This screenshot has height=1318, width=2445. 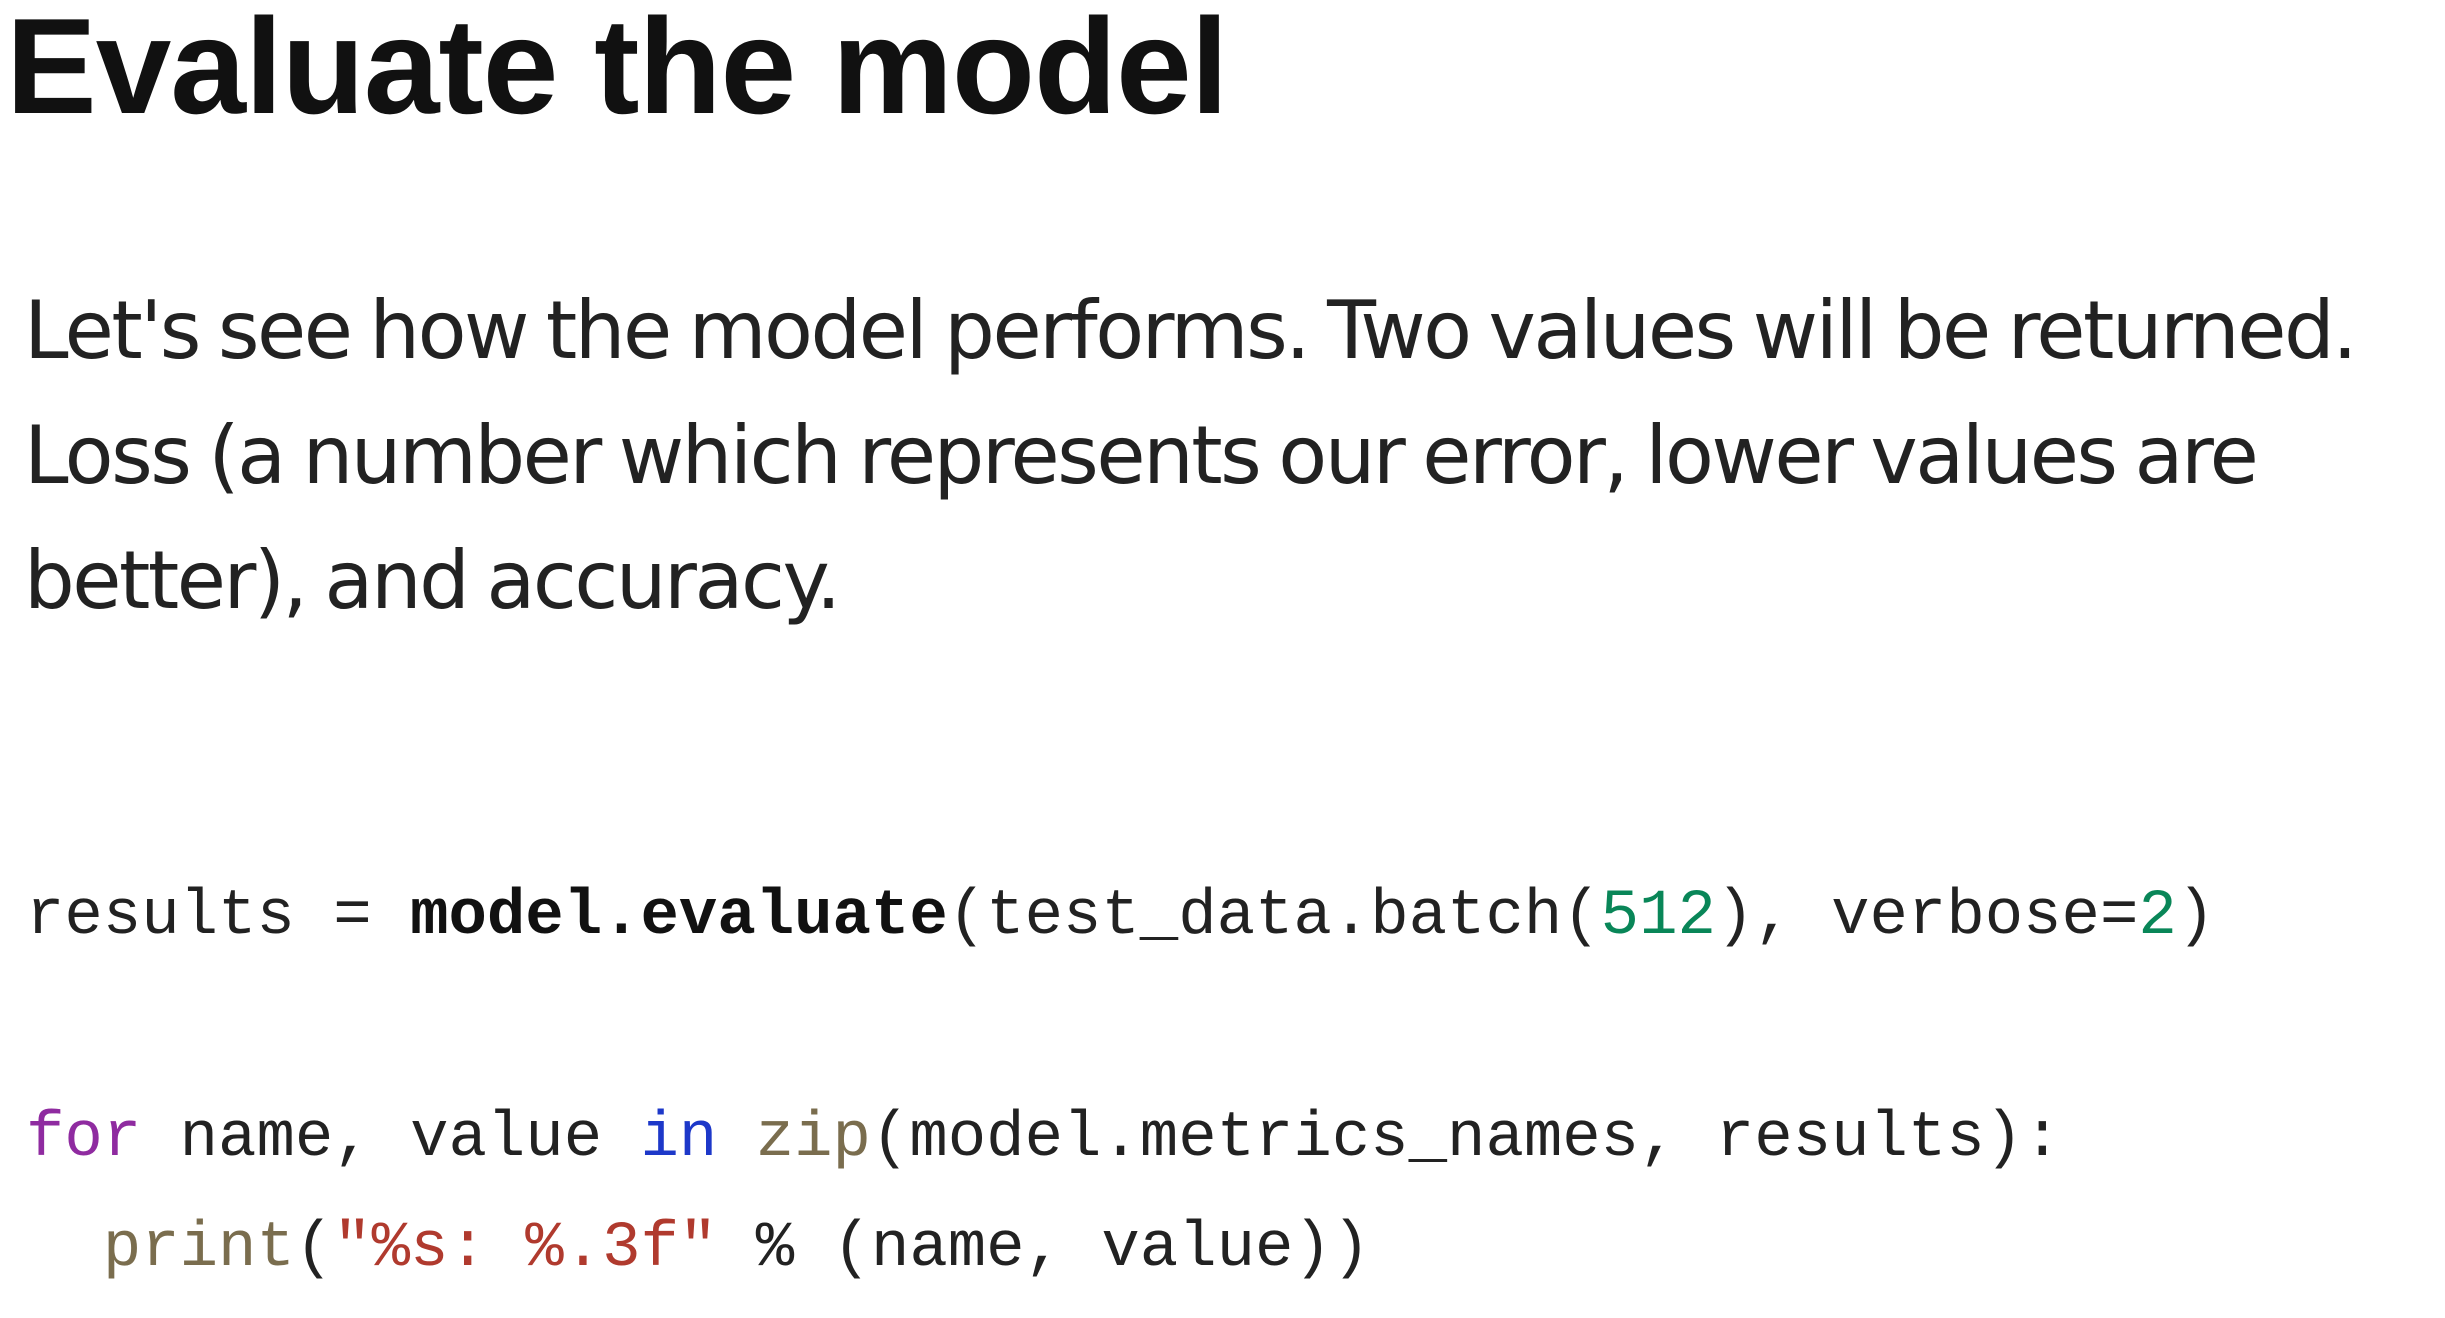 I want to click on code-args-mid: ), verbose=, so click(x=1927, y=917).